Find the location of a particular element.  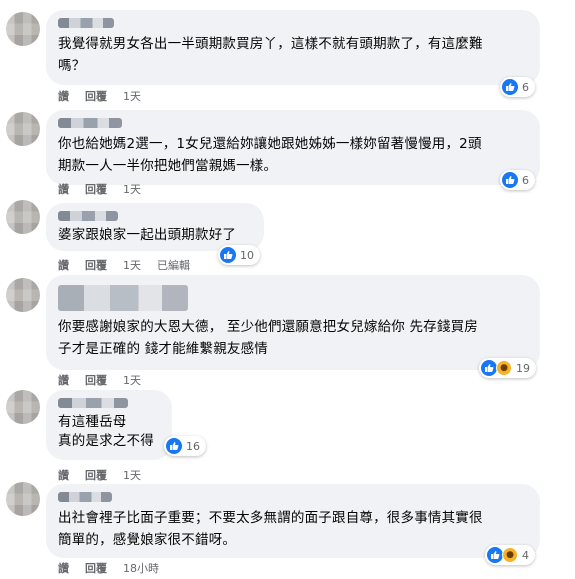

timestamp: 18小時 is located at coordinates (141, 568).